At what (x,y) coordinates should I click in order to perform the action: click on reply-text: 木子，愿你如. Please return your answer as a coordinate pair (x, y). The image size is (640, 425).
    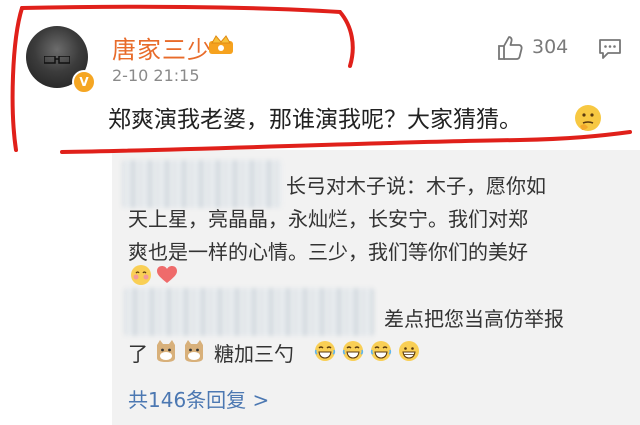
    Looking at the image, I should click on (486, 186).